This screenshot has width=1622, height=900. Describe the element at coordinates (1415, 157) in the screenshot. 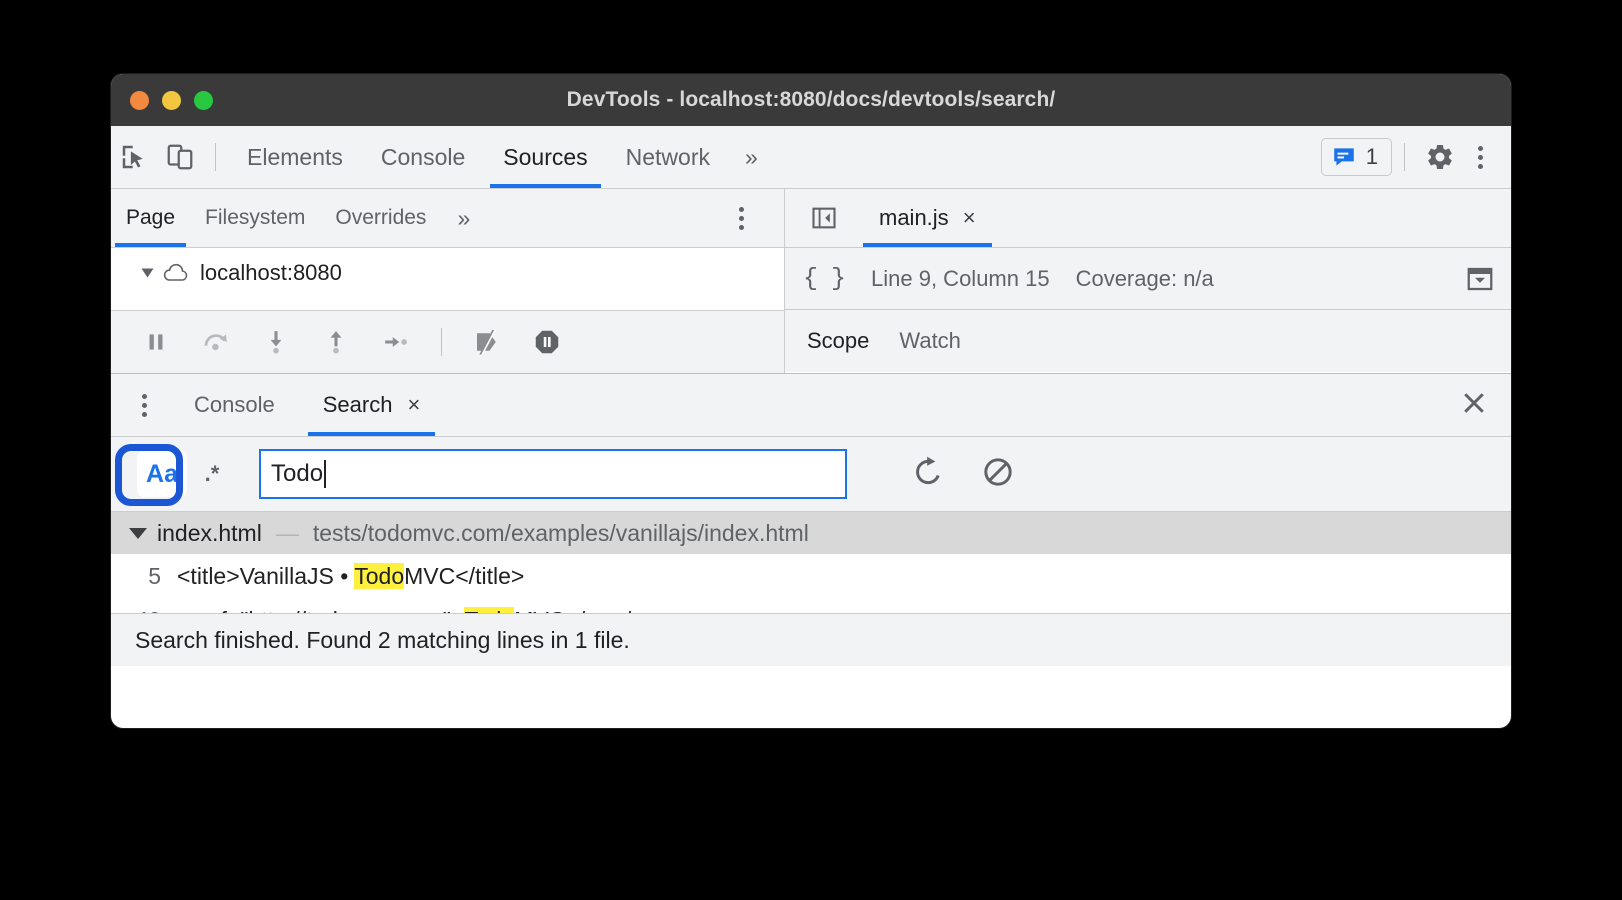

I see `toolbar-right-group: 1` at that location.